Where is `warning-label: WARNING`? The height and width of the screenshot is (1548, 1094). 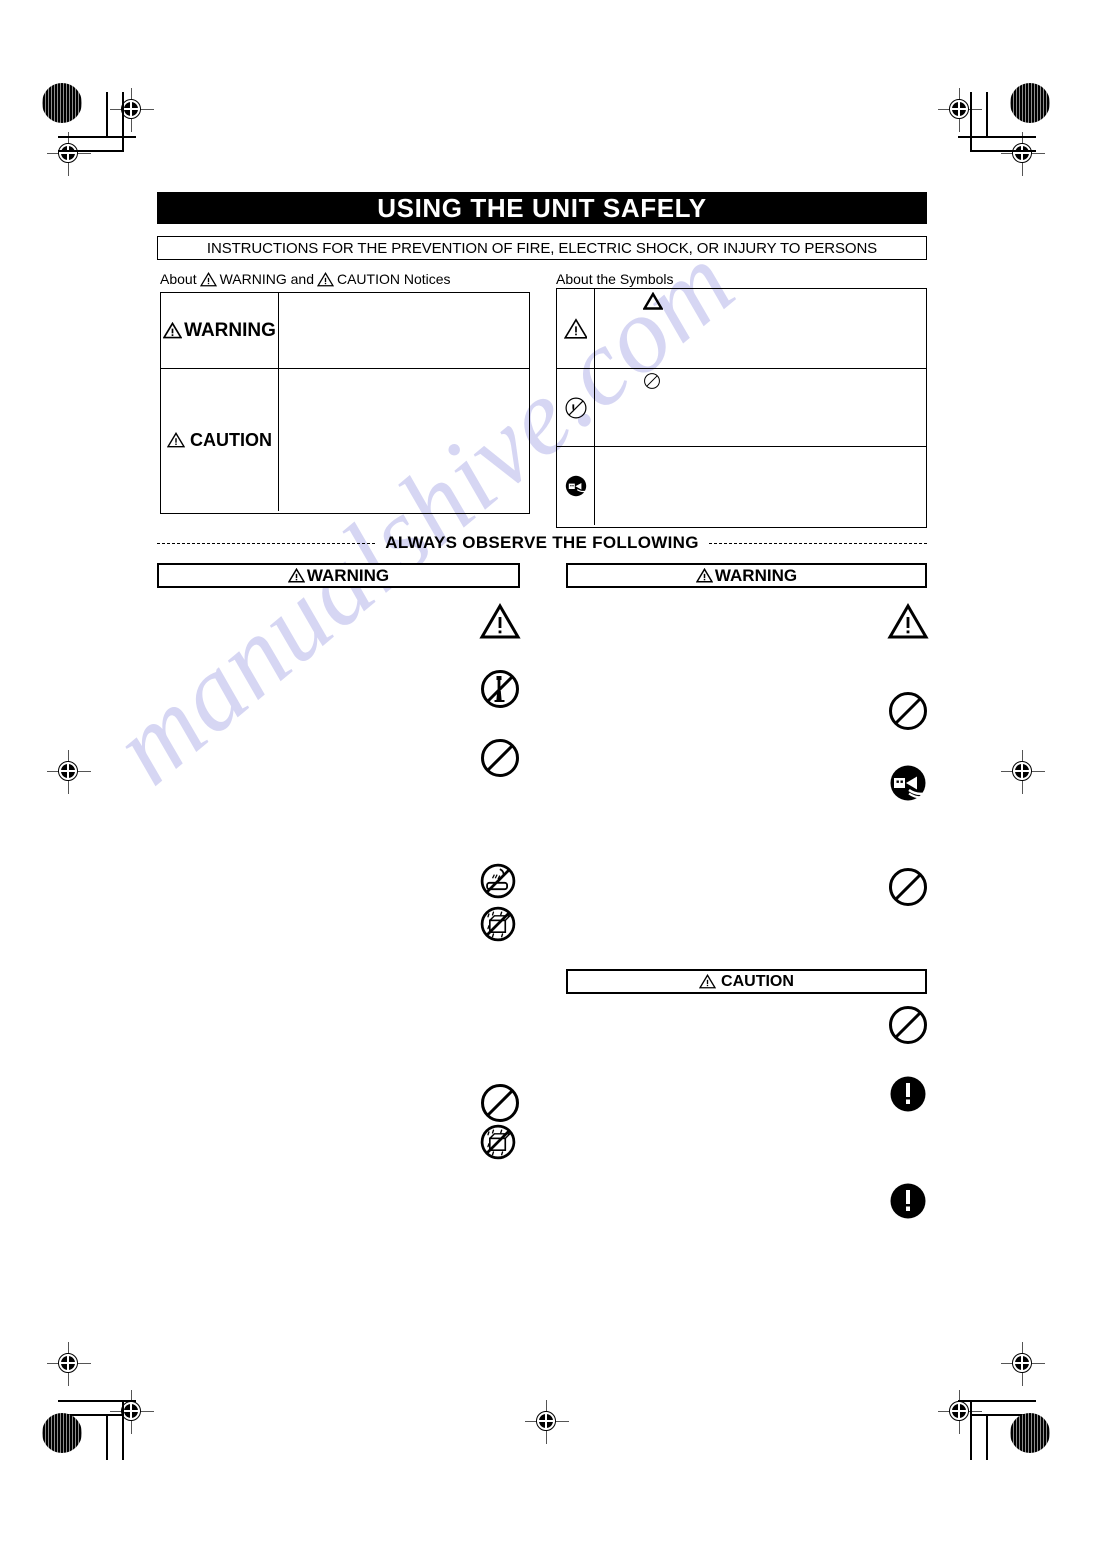 warning-label: WARNING is located at coordinates (219, 331).